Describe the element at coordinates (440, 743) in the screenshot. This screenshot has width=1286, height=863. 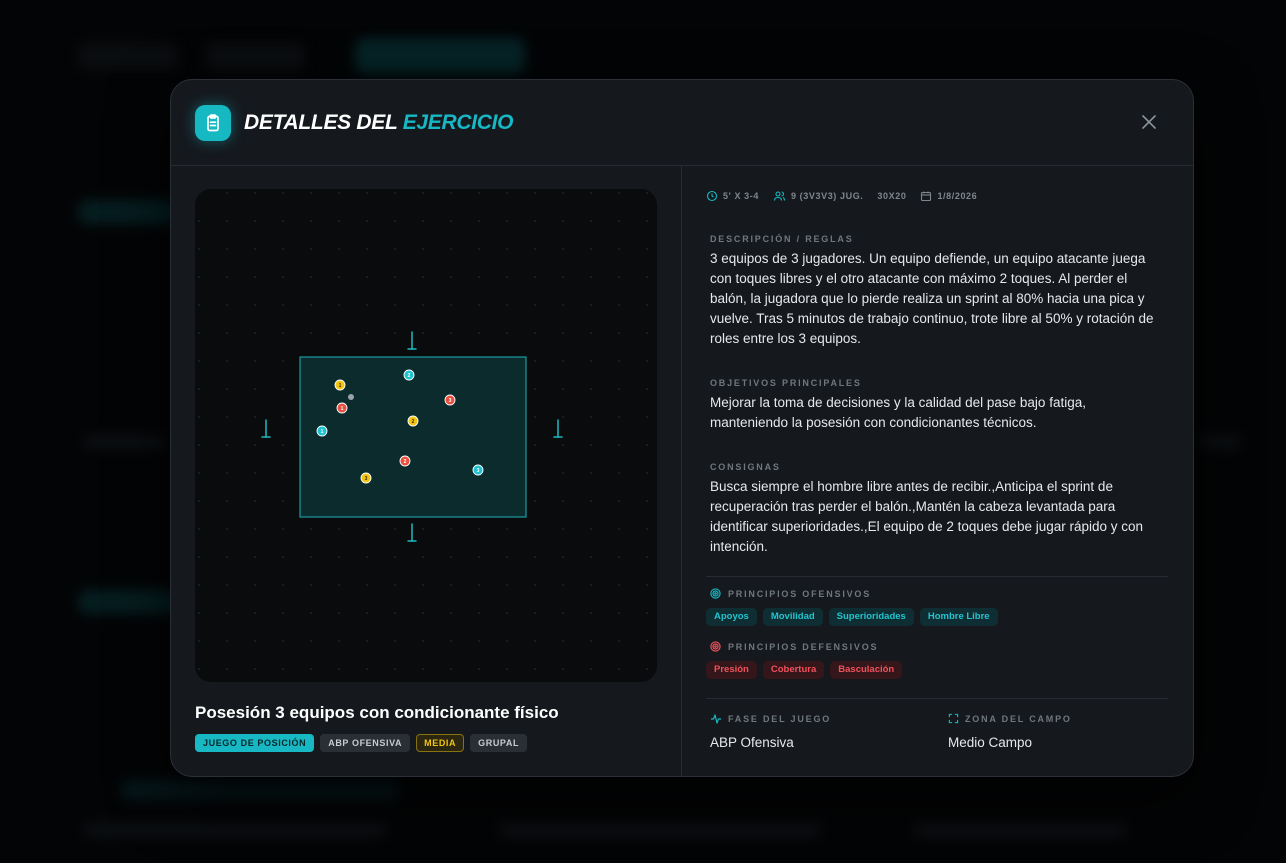
I see `tag-intensity: MEDIA` at that location.